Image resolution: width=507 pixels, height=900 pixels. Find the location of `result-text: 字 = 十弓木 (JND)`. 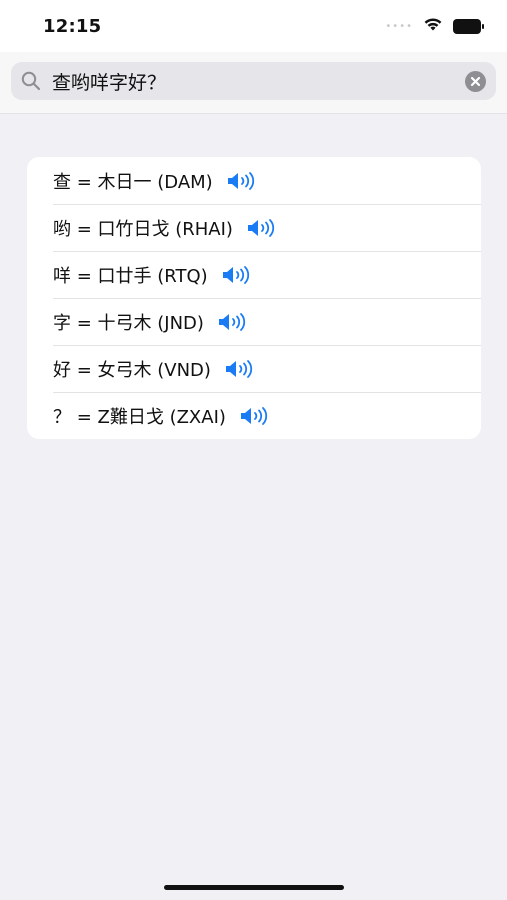

result-text: 字 = 十弓木 (JND) is located at coordinates (128, 323).